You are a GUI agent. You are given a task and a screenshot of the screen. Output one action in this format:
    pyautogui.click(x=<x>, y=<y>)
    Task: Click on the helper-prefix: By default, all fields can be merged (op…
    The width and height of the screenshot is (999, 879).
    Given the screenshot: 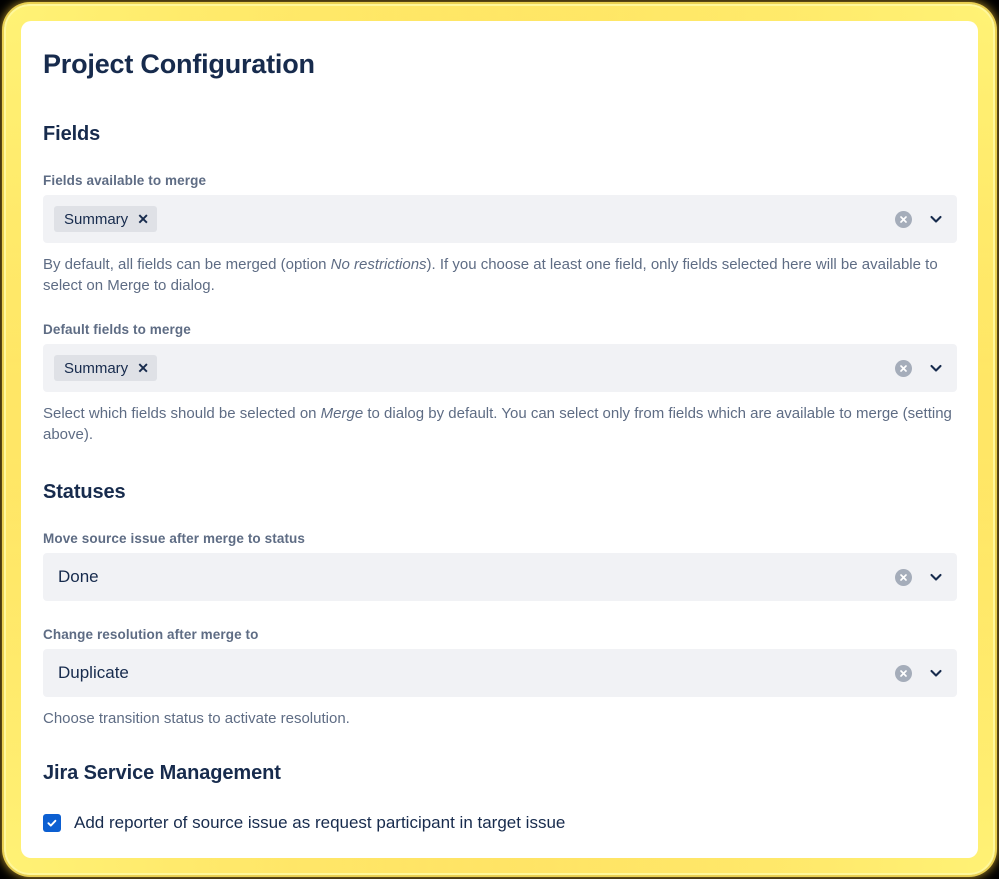 What is the action you would take?
    pyautogui.click(x=187, y=264)
    